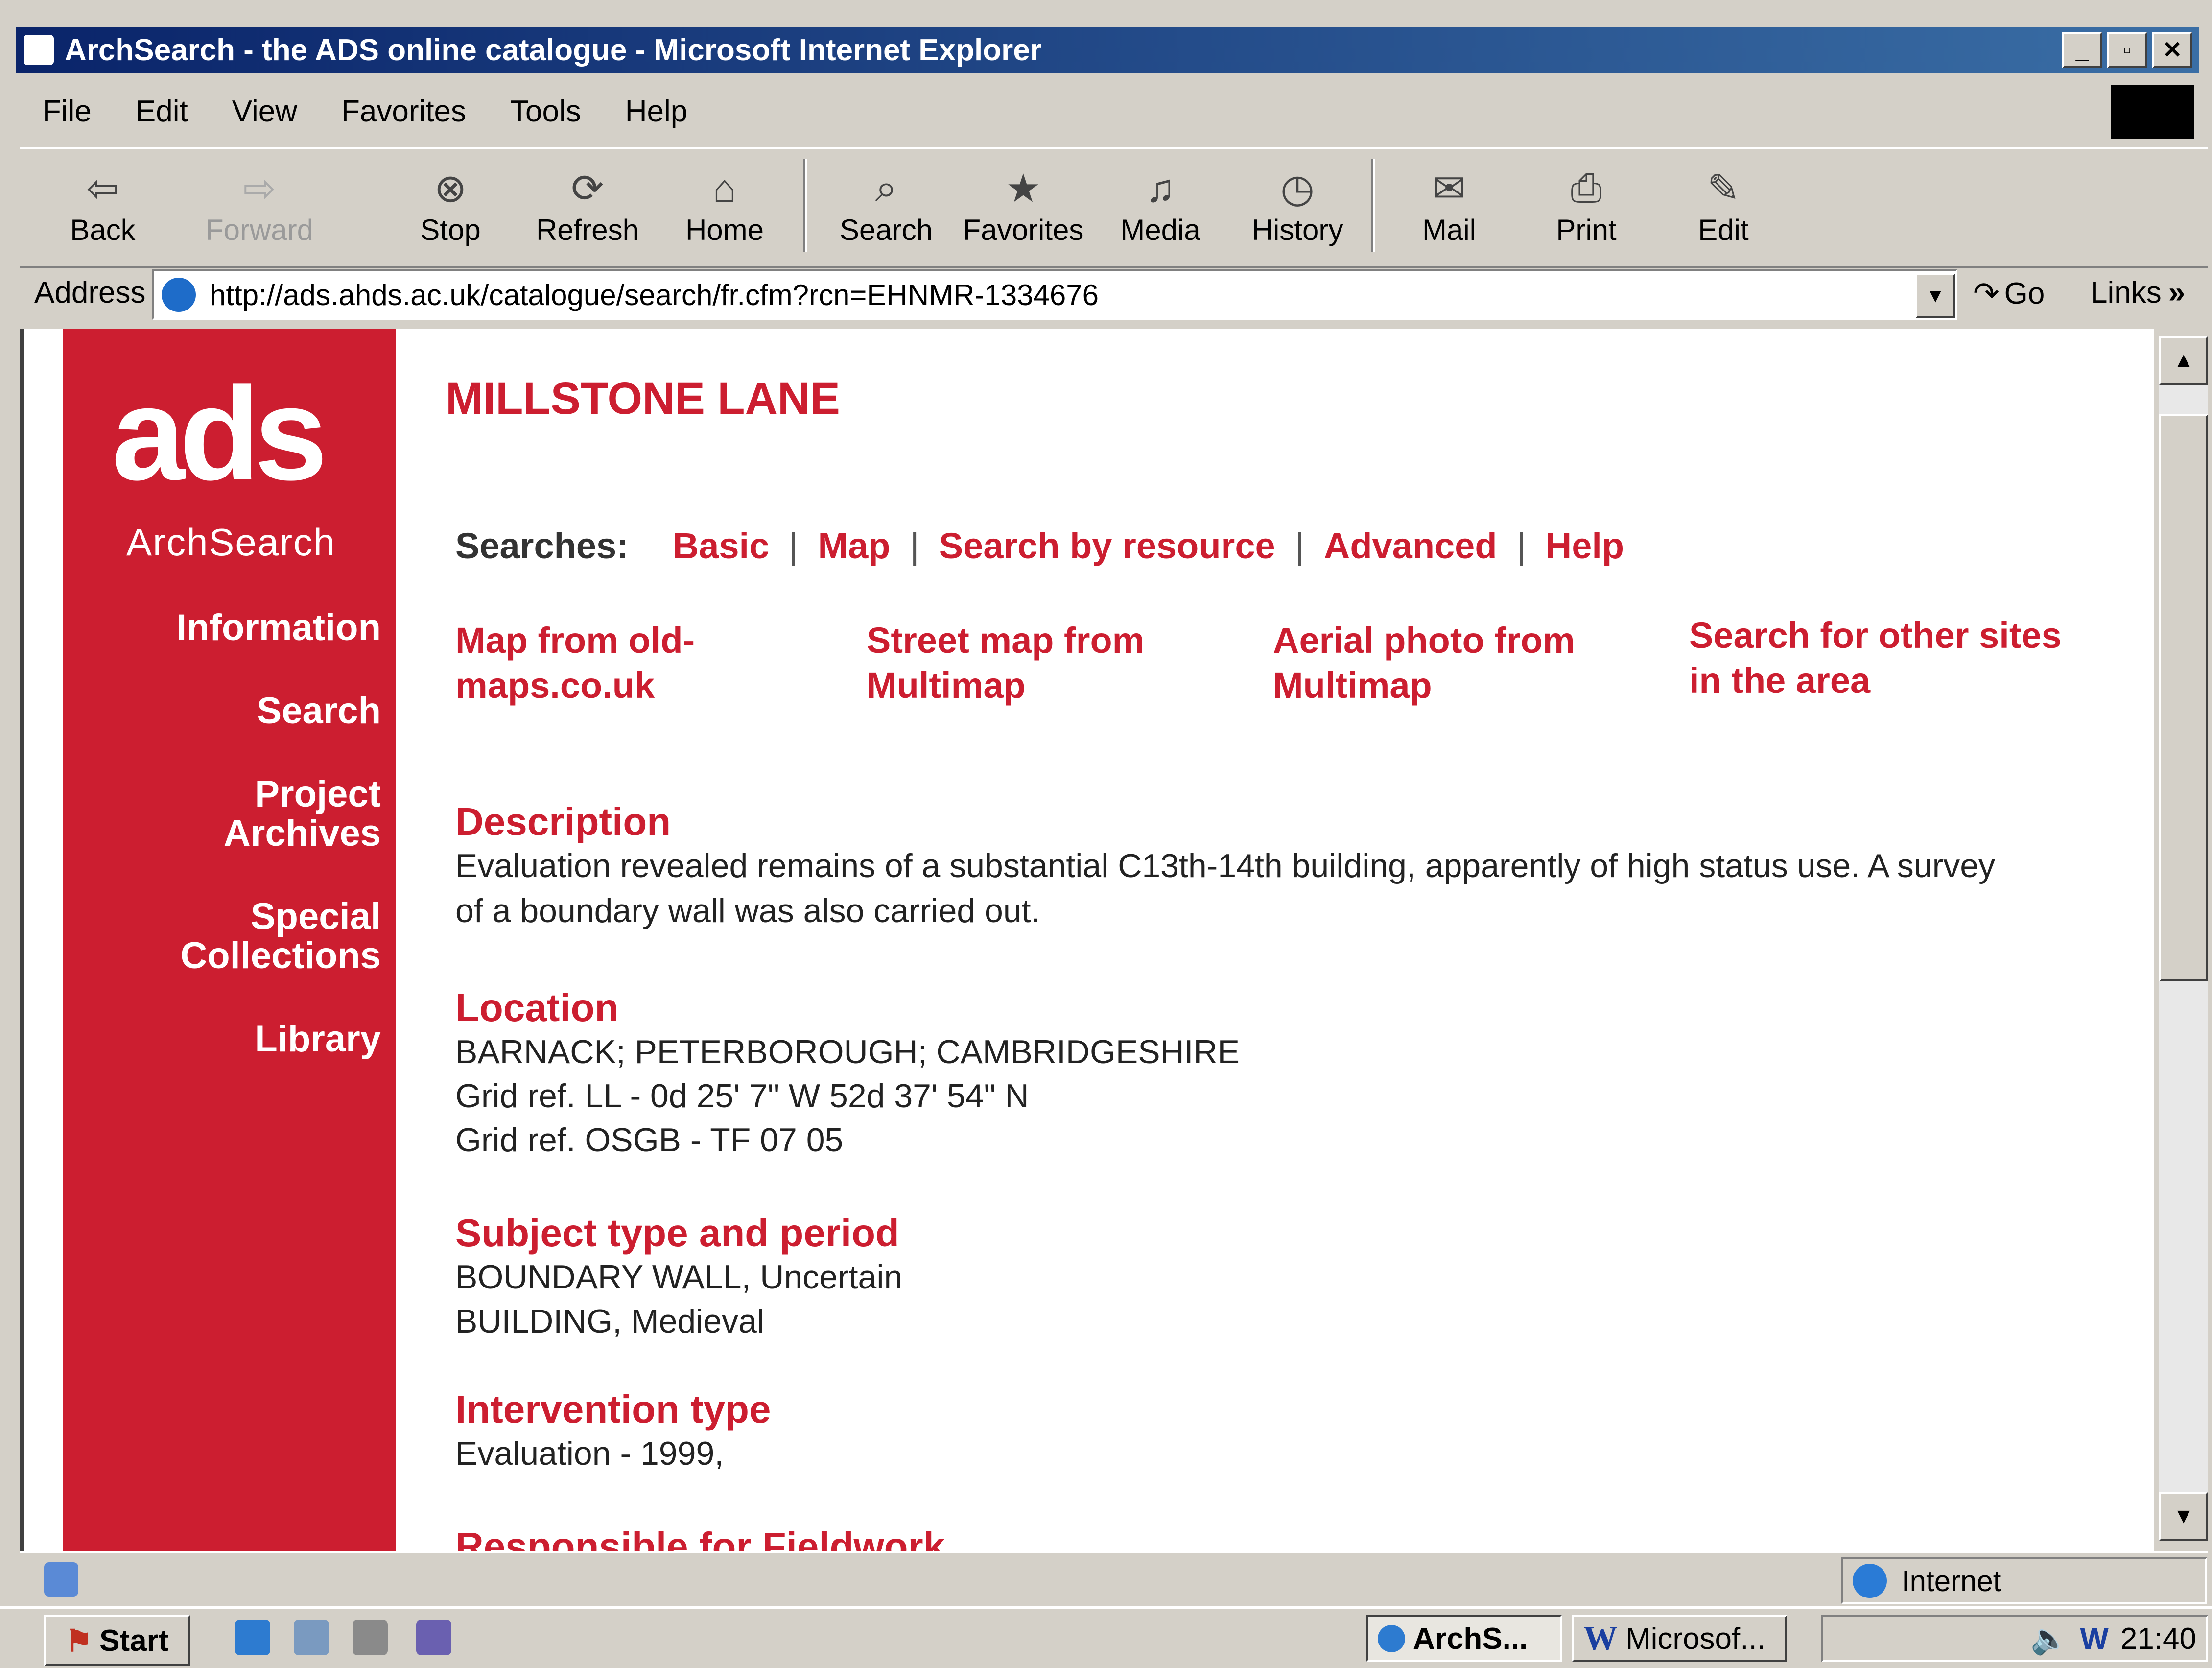 The width and height of the screenshot is (2212, 1668). I want to click on media-quicklaunch-icon, so click(433, 1638).